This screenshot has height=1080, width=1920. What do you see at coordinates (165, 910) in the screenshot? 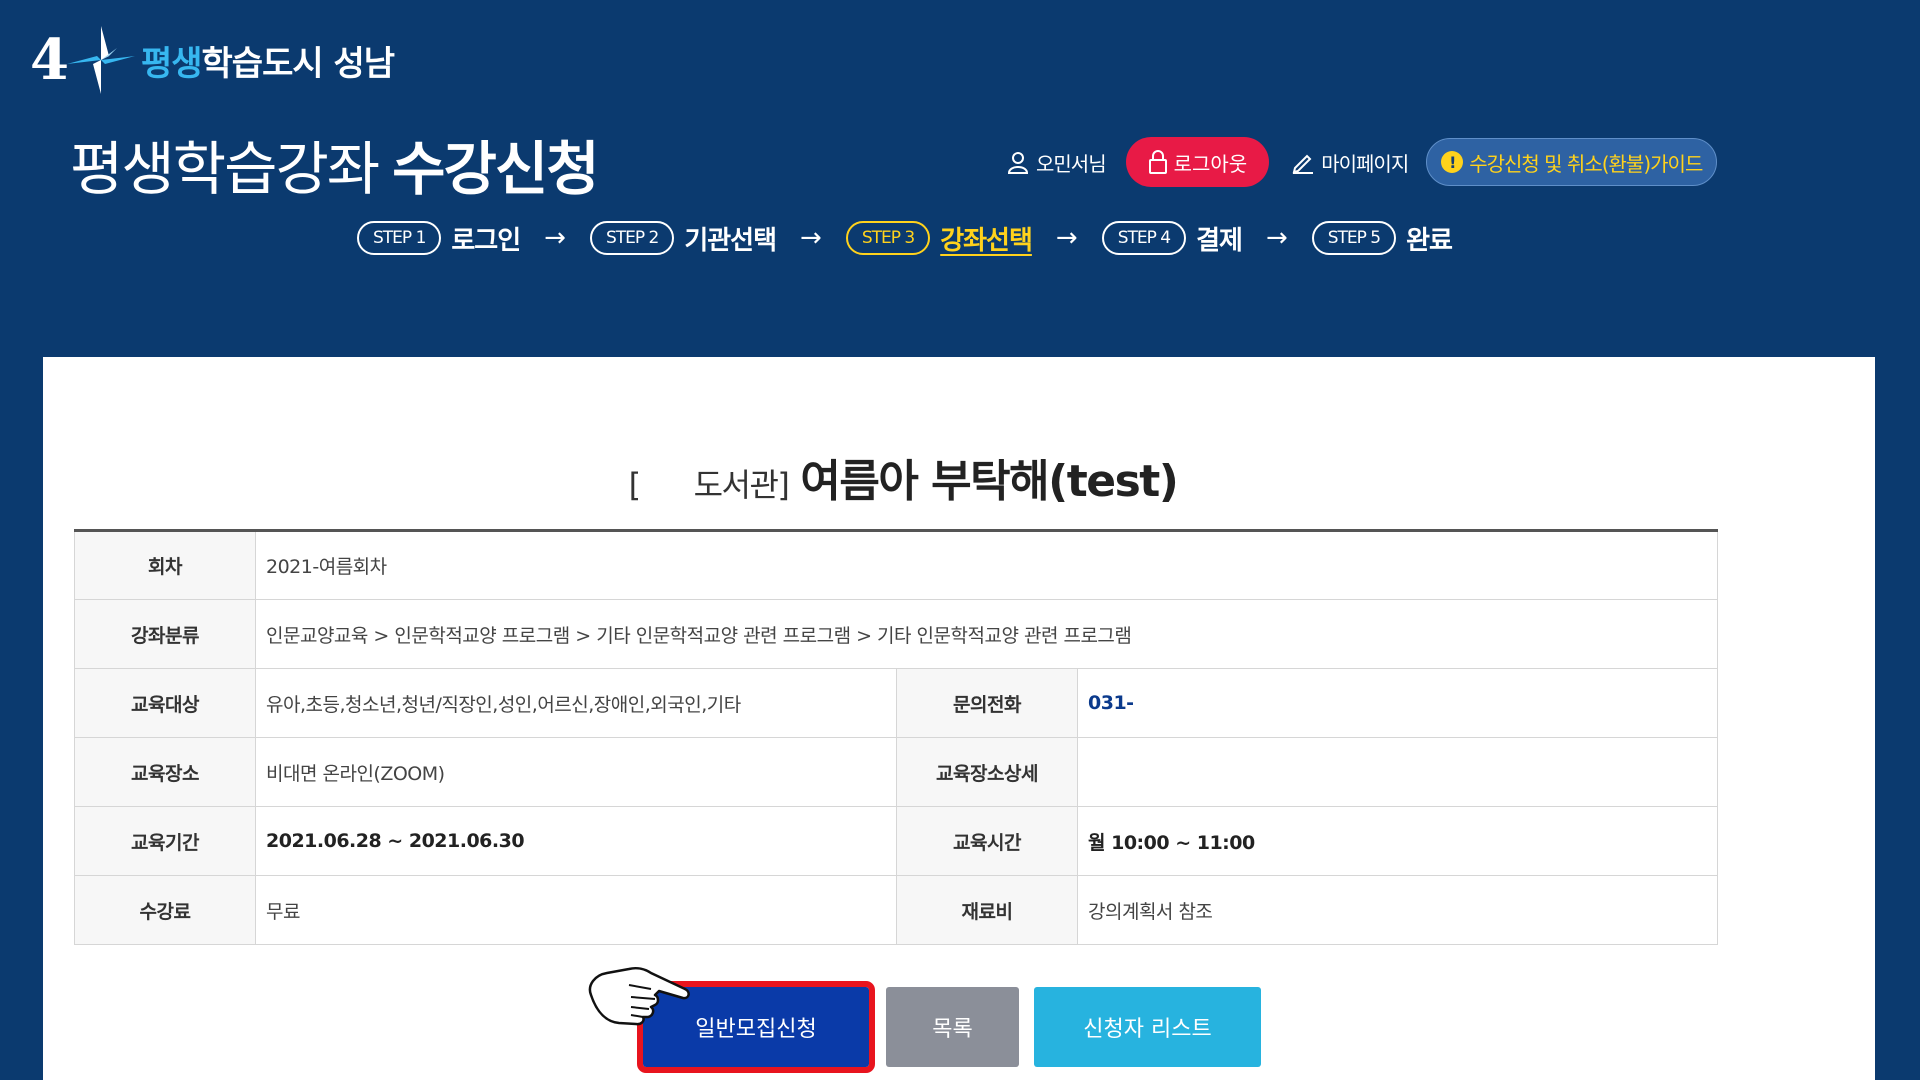
I see `fee-label: 수강료` at bounding box center [165, 910].